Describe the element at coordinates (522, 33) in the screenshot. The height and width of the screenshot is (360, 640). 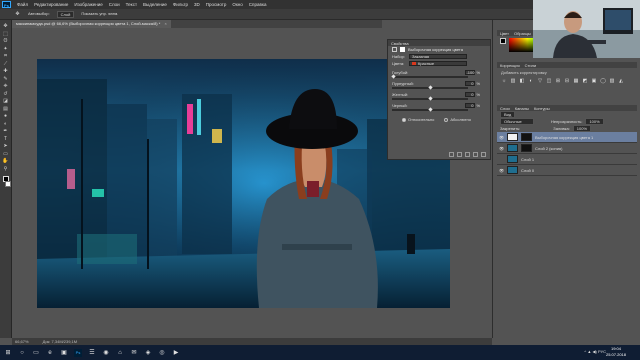
I see `tab-swatches: Образцы` at that location.